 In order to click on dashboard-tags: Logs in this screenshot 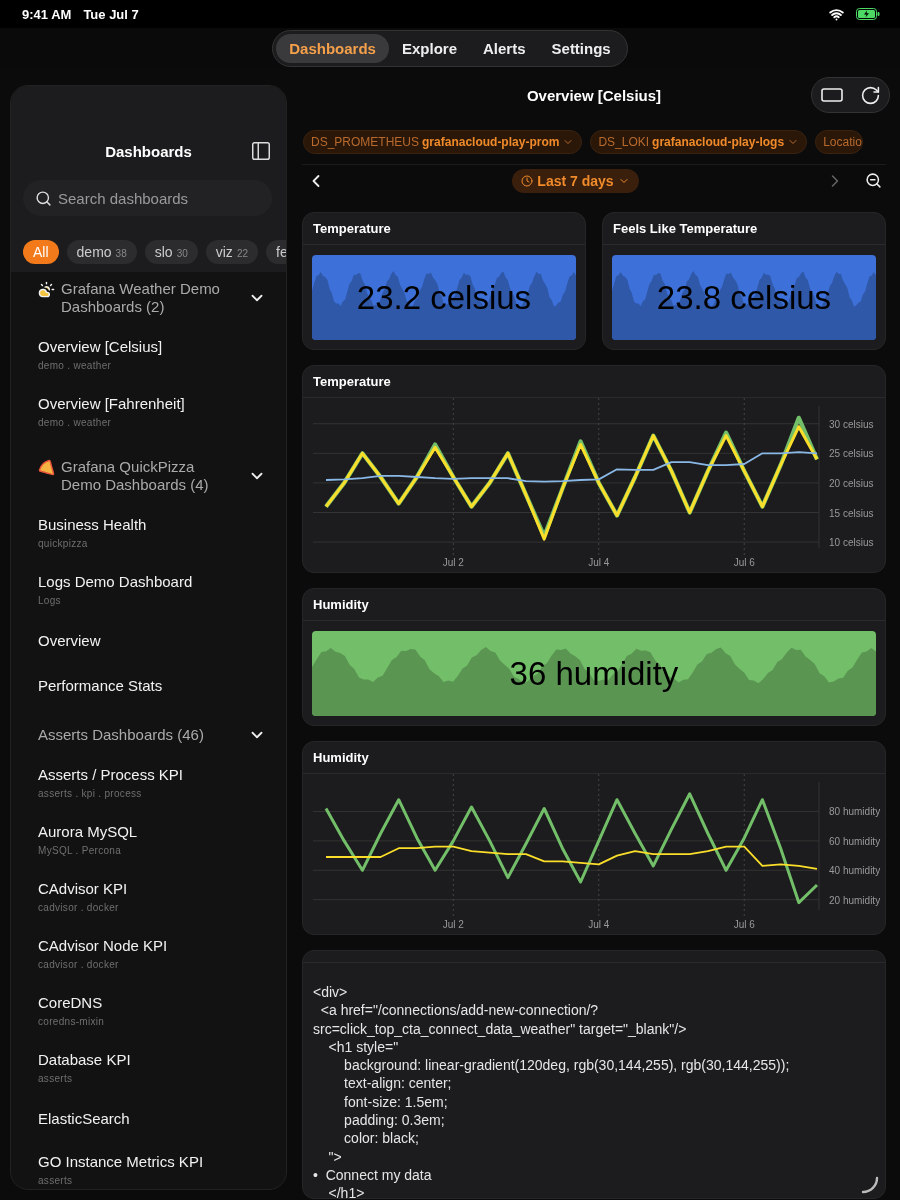, I will do `click(162, 600)`.